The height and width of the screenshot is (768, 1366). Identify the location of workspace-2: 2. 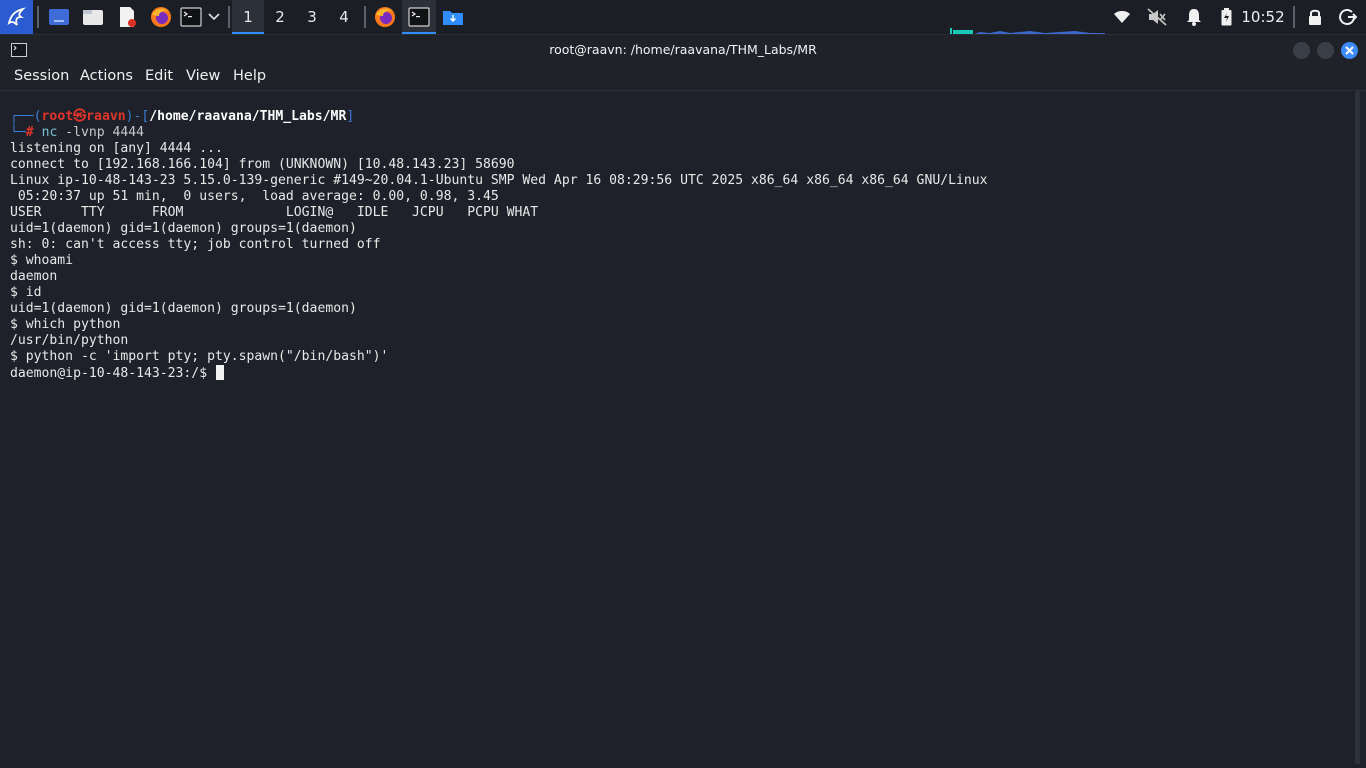
(280, 17).